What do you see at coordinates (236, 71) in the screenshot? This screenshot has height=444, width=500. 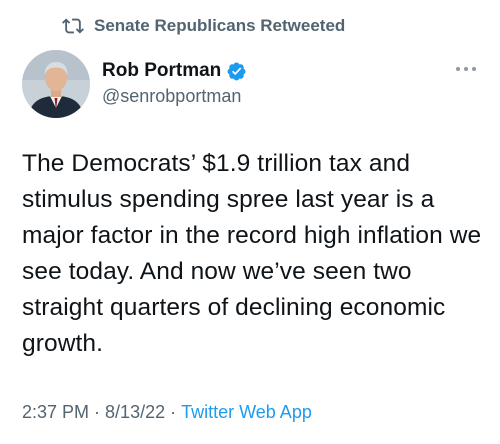 I see `verified-badge-icon` at bounding box center [236, 71].